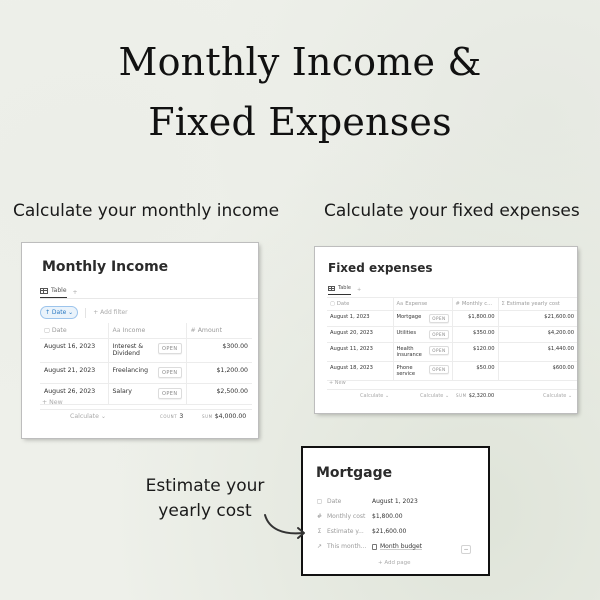 The width and height of the screenshot is (600, 600). Describe the element at coordinates (319, 546) in the screenshot. I see `relation-icon: ↗` at that location.